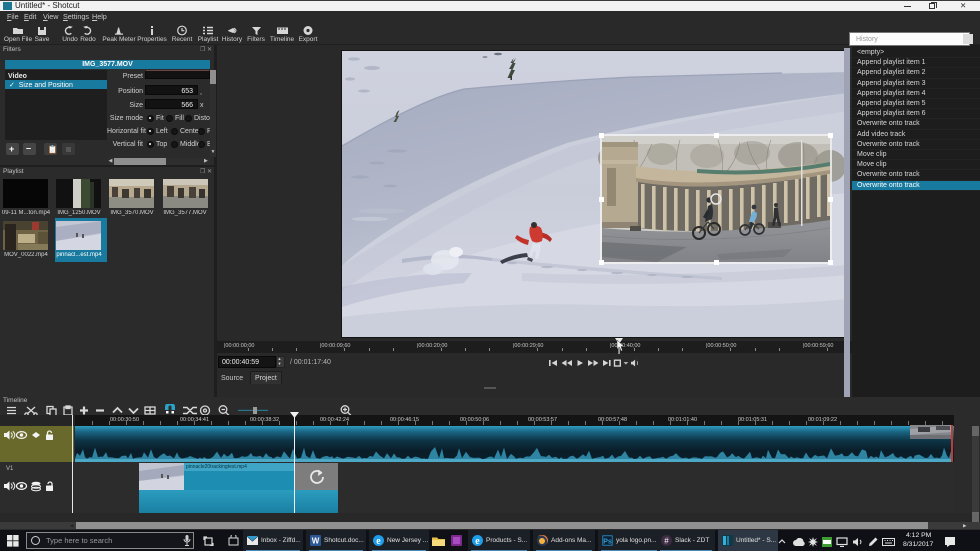 This screenshot has height=551, width=980. Describe the element at coordinates (316, 541) in the screenshot. I see `svg-text: W` at that location.